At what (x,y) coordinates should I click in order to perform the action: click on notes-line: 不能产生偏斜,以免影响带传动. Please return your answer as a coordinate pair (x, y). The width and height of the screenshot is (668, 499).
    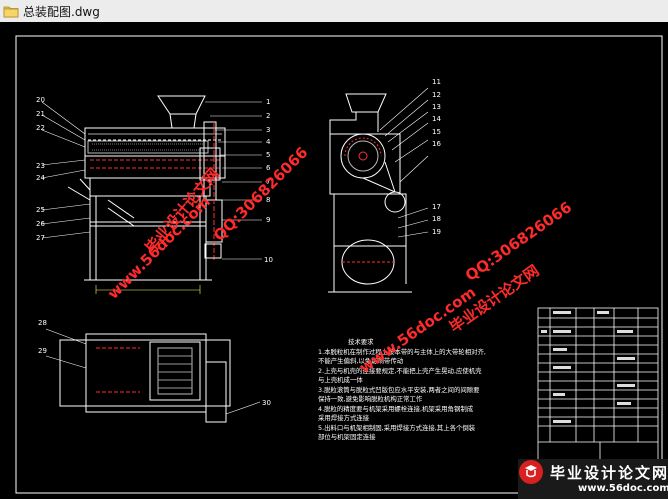
    Looking at the image, I should click on (361, 361).